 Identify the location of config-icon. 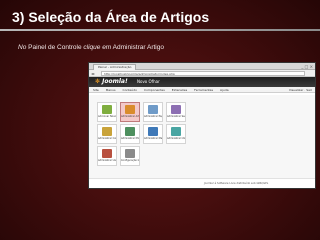
(130, 153).